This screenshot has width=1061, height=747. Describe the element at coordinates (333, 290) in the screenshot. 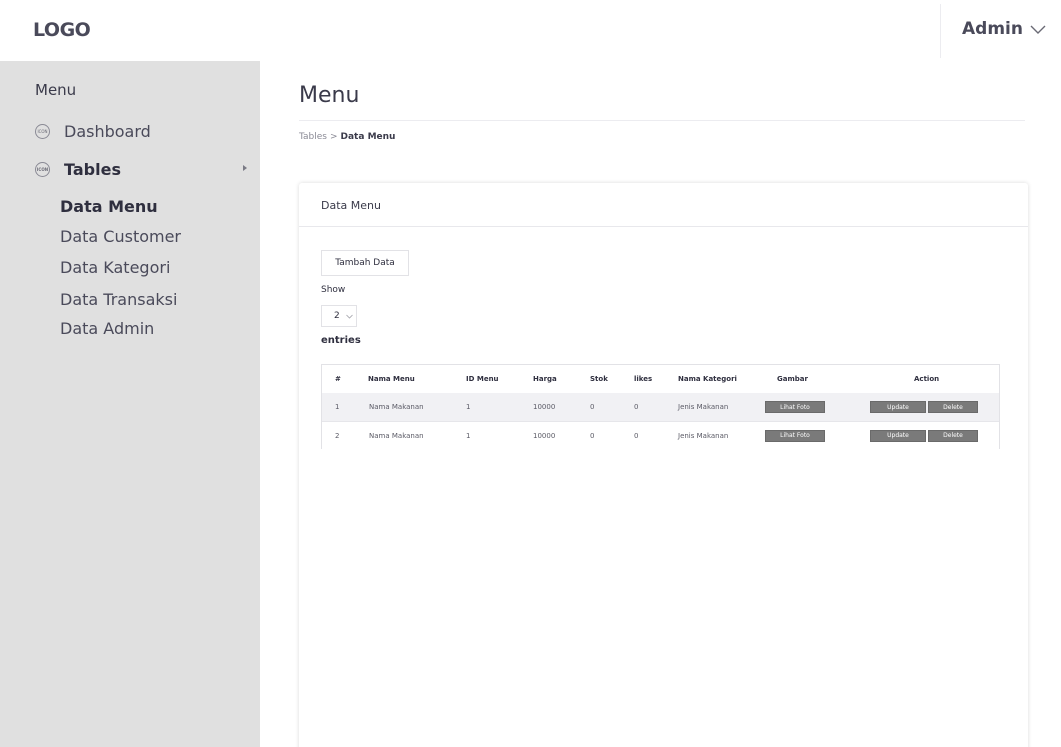

I see `show-label: Show` at that location.